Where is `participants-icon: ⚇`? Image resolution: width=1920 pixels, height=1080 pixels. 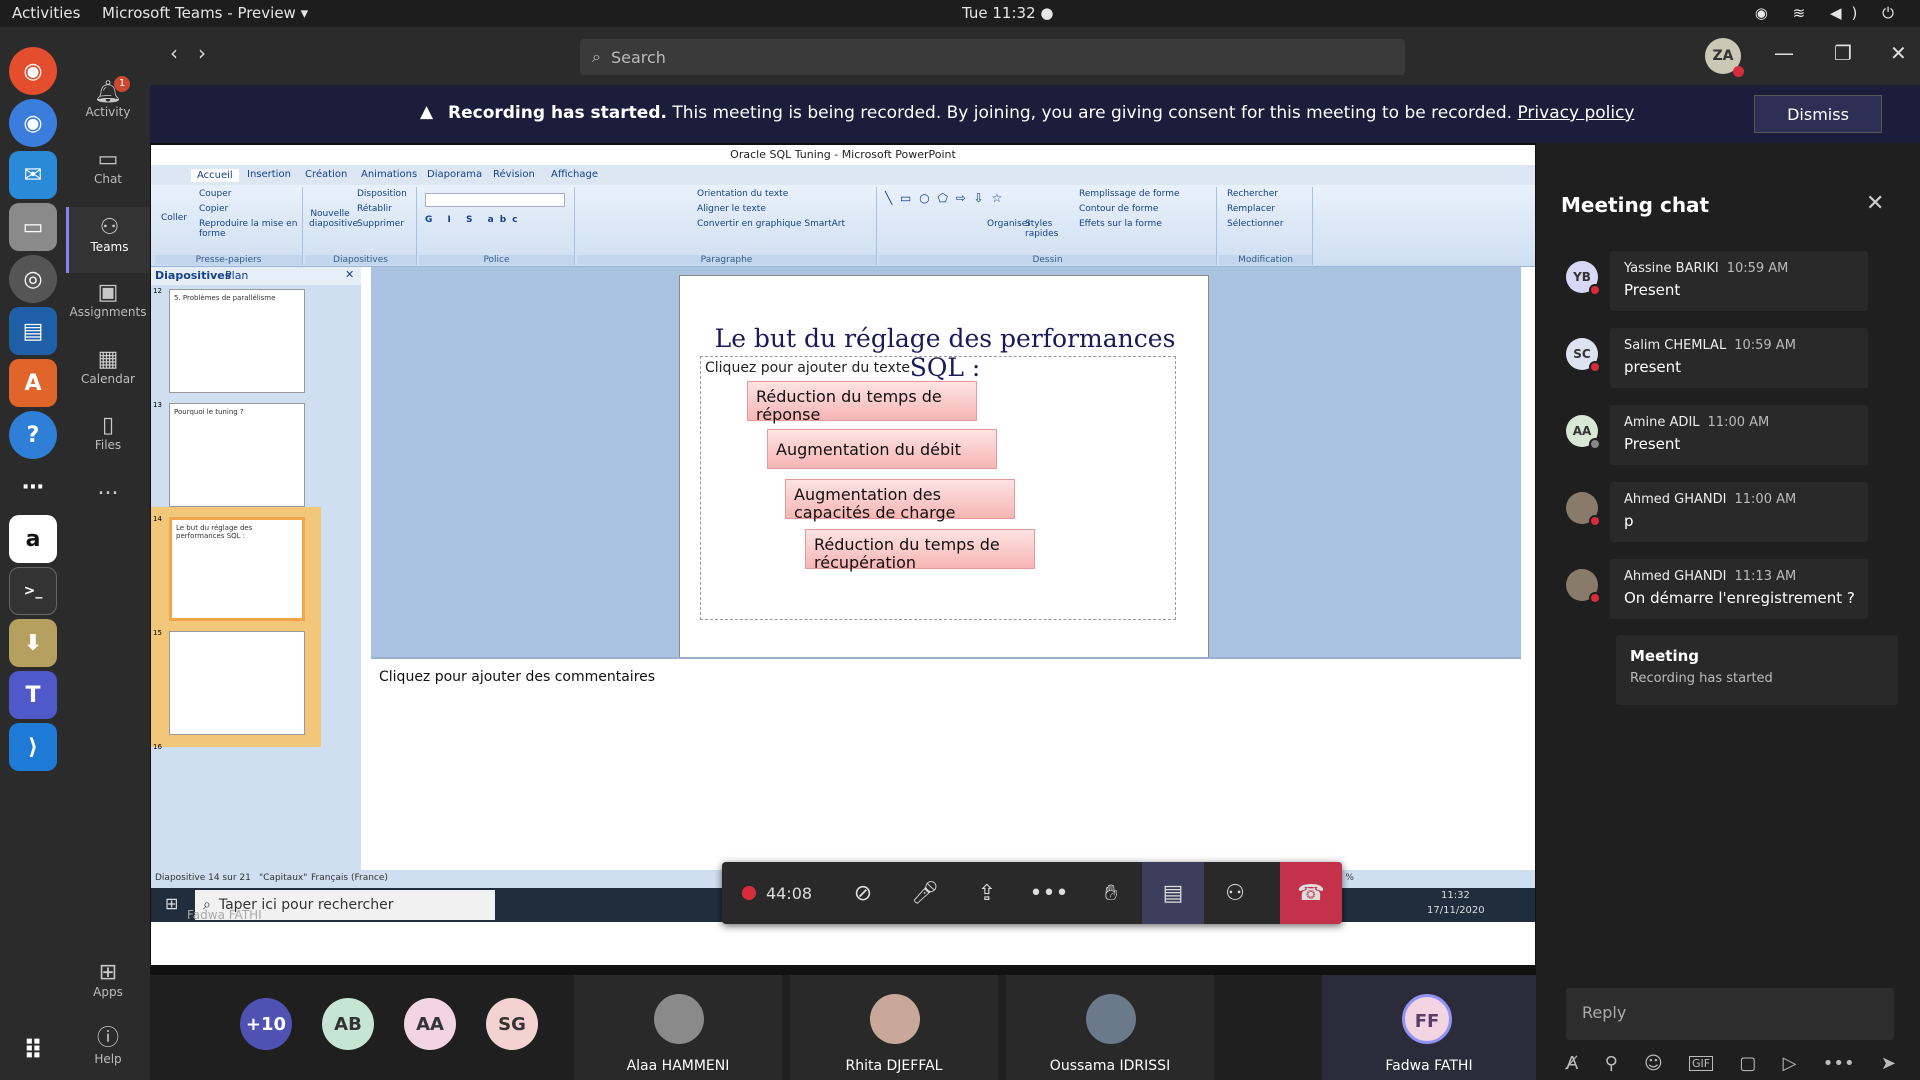 participants-icon: ⚇ is located at coordinates (1235, 893).